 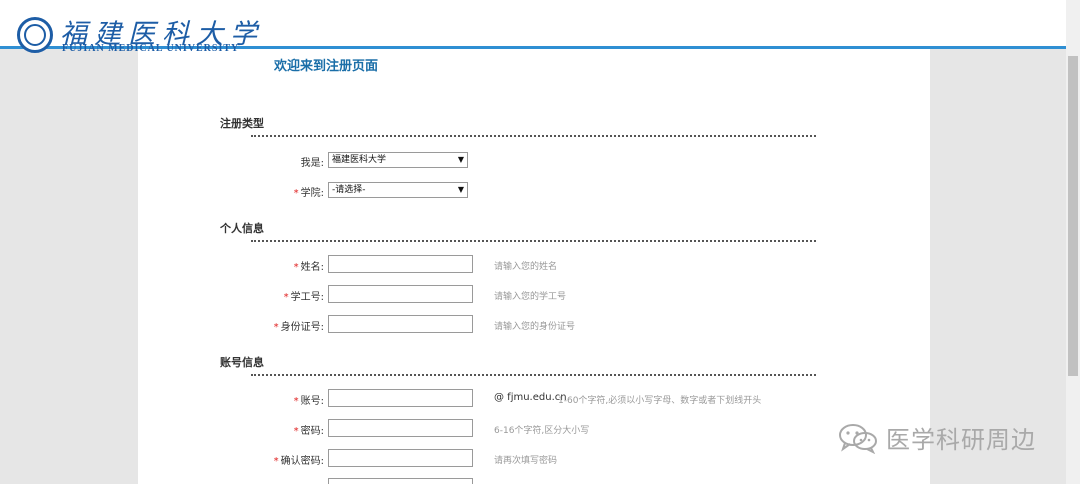 I want to click on password-input, so click(x=400, y=428).